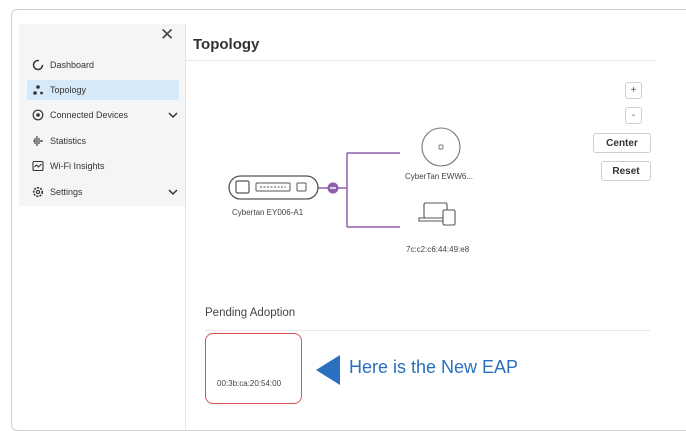  Describe the element at coordinates (273, 187) in the screenshot. I see `gateway-icon` at that location.